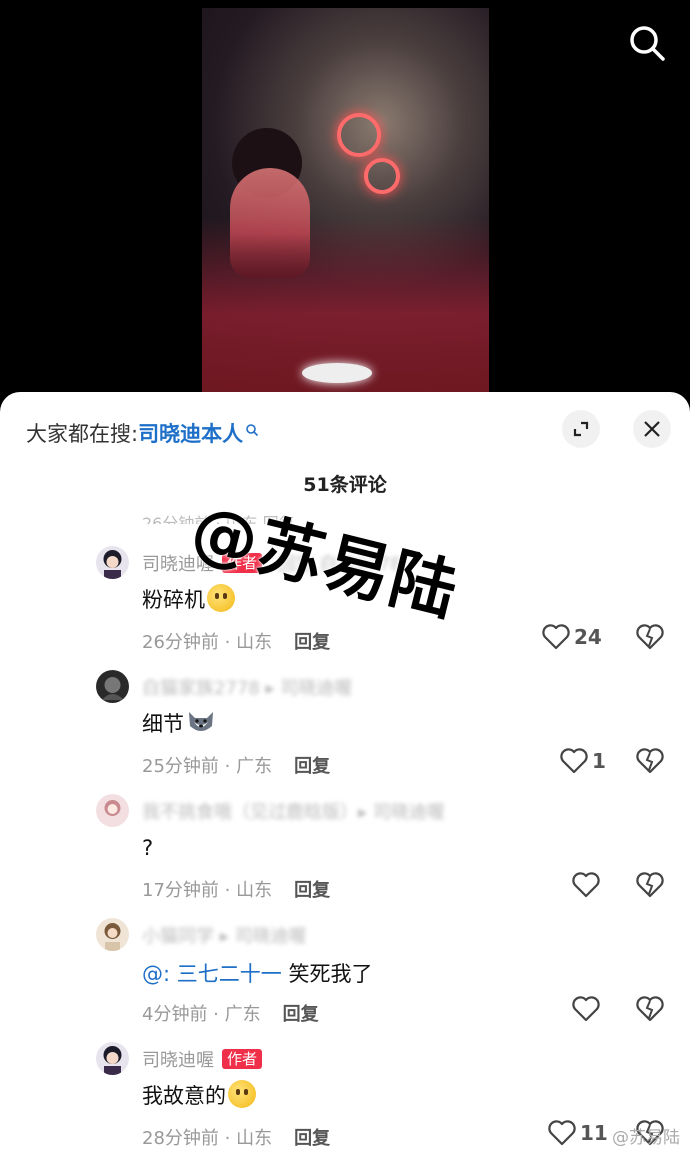 Image resolution: width=690 pixels, height=1156 pixels. I want to click on comment-text: 细节, so click(179, 723).